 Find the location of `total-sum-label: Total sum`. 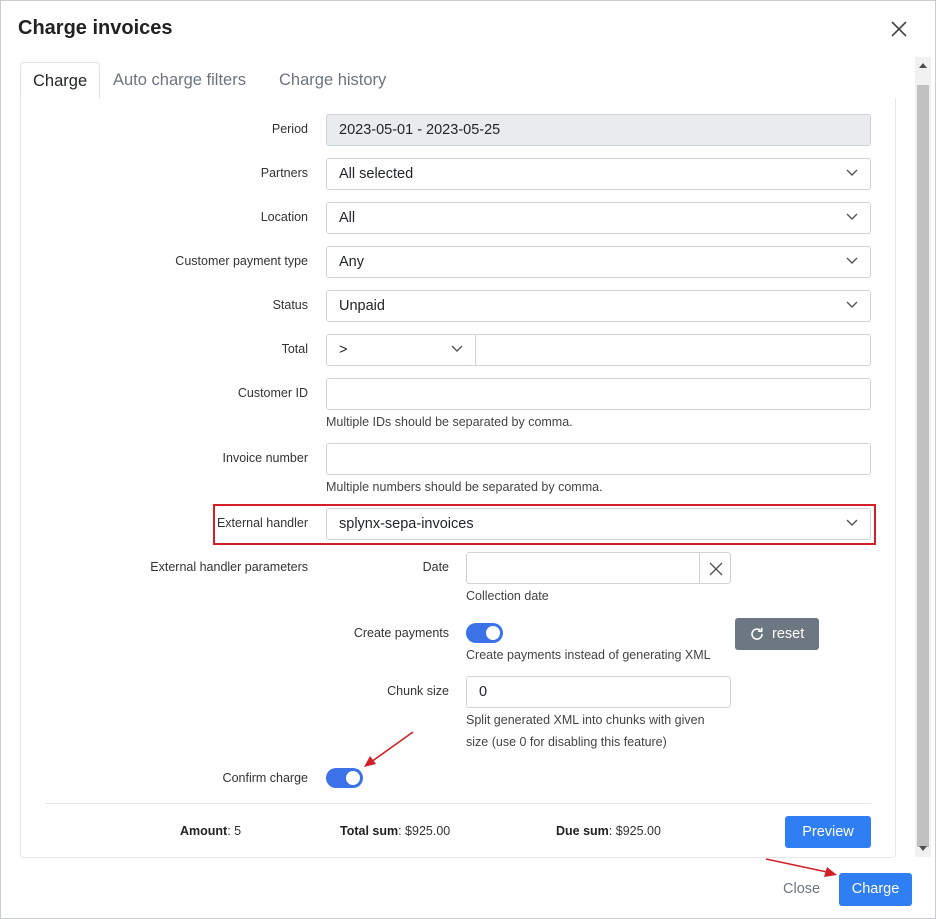

total-sum-label: Total sum is located at coordinates (369, 831).